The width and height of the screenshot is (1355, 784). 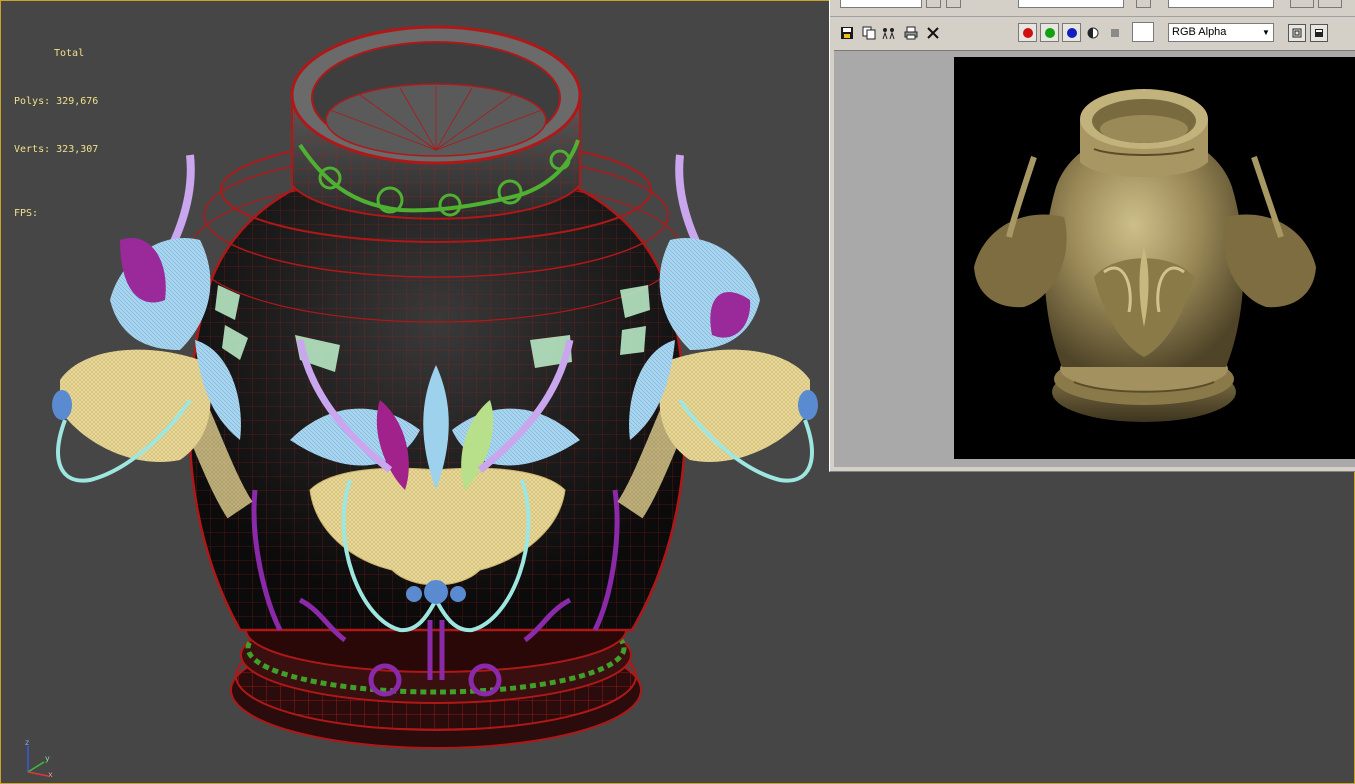 I want to click on clear-icon, so click(x=933, y=33).